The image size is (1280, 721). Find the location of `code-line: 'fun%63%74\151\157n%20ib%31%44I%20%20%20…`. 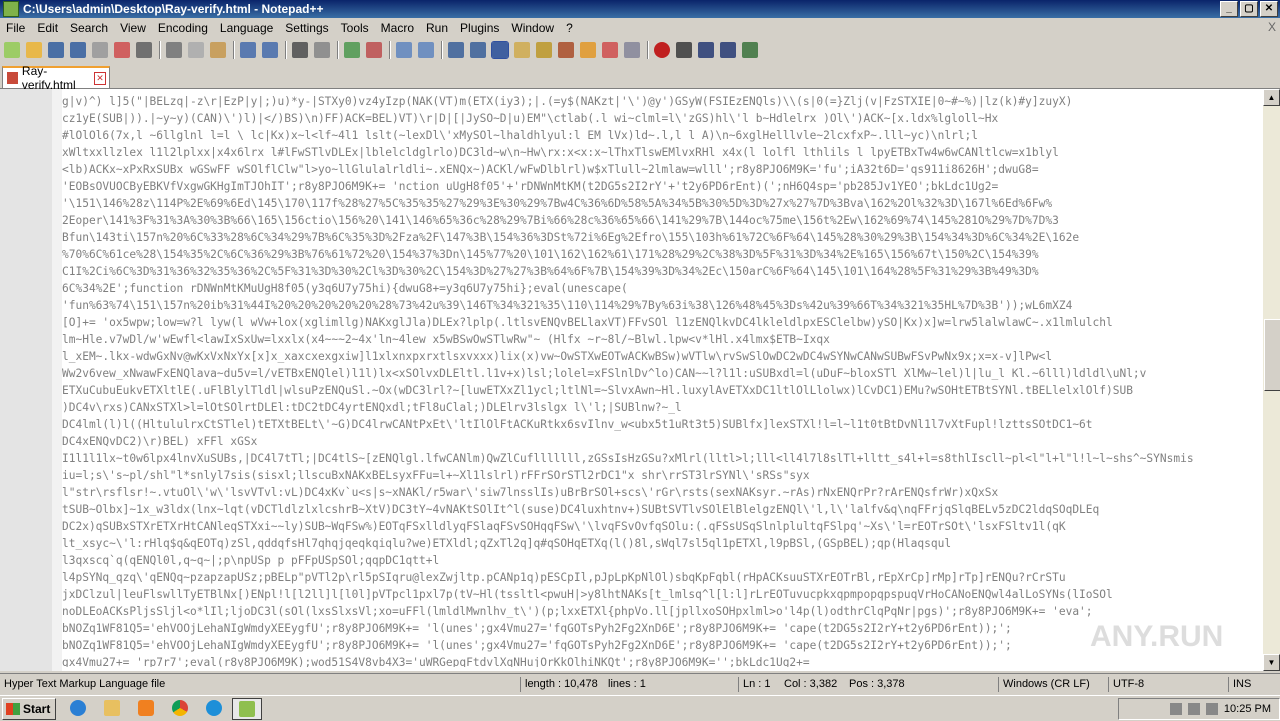

code-line: 'fun%63%74\151\157n%20ib%31%44I%20%20%20… is located at coordinates (659, 305).